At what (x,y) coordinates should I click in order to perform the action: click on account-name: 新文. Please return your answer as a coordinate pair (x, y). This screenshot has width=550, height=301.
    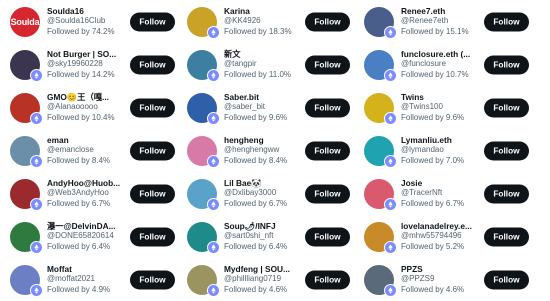
    Looking at the image, I should click on (268, 54).